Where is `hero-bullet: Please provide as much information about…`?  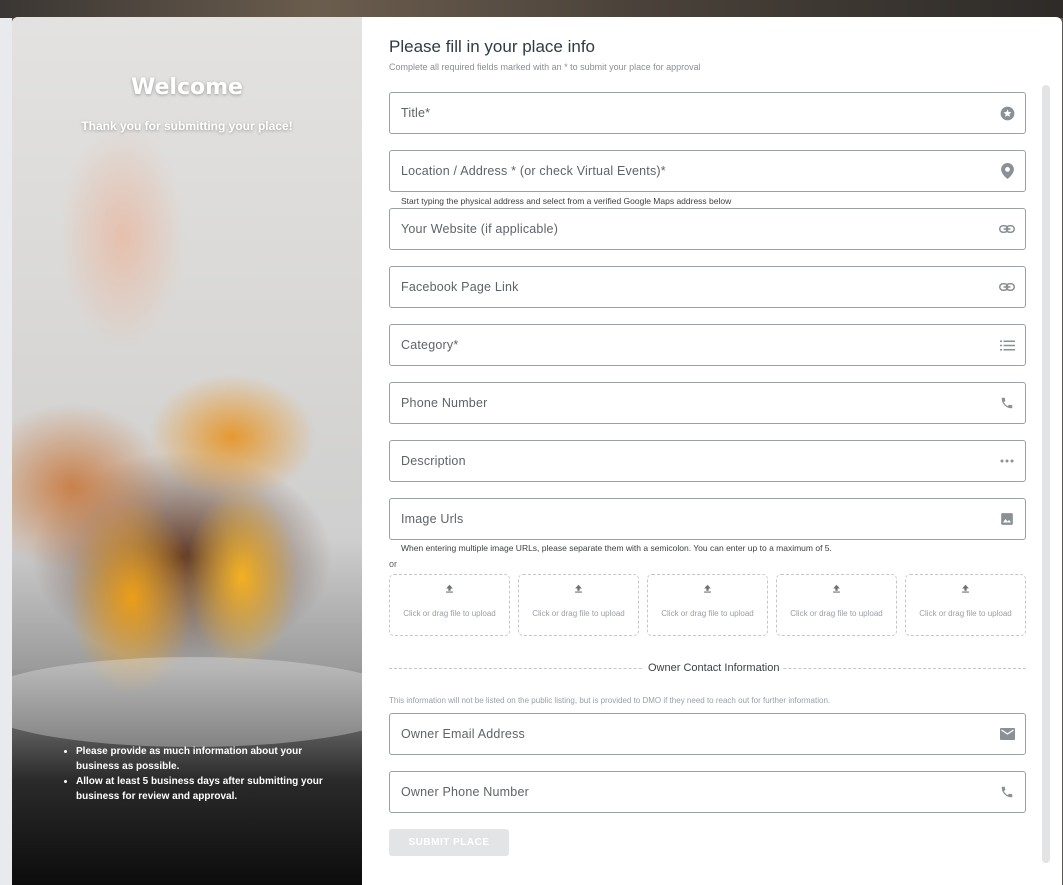 hero-bullet: Please provide as much information about… is located at coordinates (206, 759).